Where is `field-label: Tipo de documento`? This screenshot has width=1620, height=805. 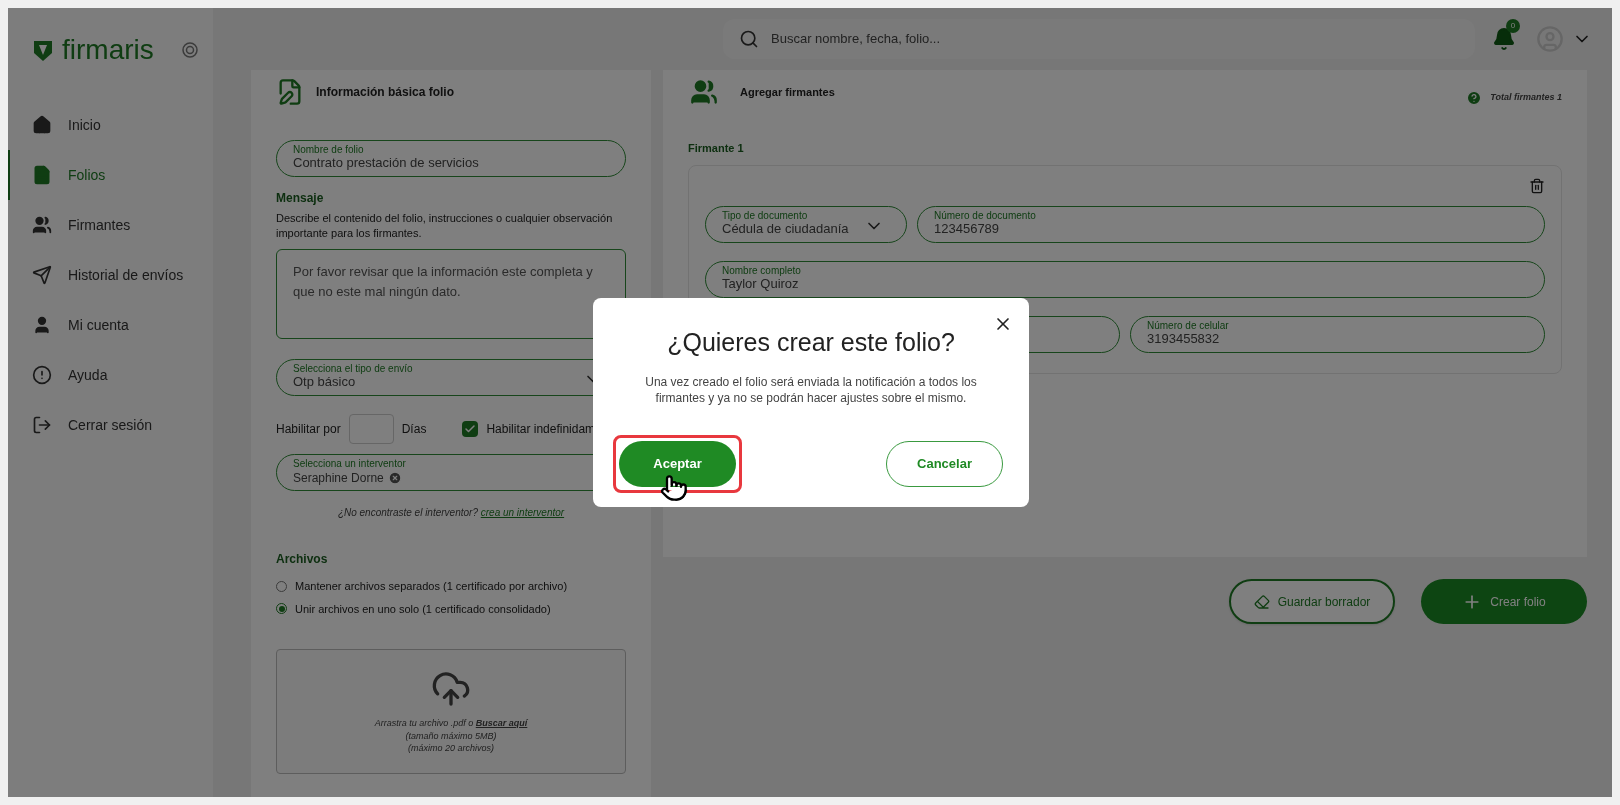
field-label: Tipo de documento is located at coordinates (765, 215).